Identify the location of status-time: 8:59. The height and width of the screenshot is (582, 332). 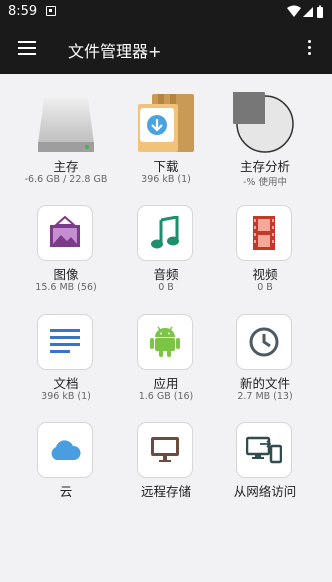
(23, 11).